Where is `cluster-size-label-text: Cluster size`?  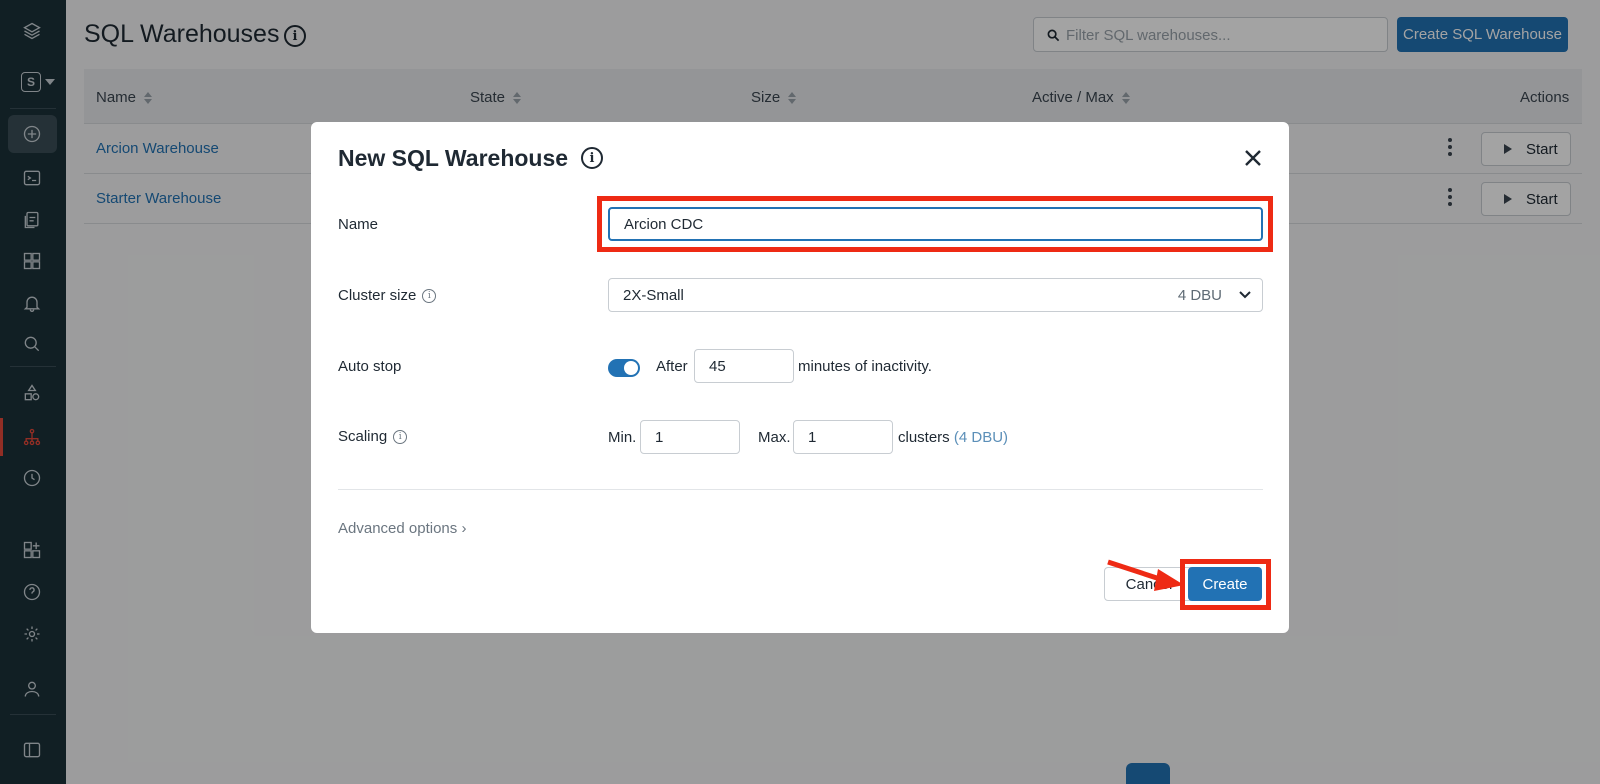
cluster-size-label-text: Cluster size is located at coordinates (377, 295).